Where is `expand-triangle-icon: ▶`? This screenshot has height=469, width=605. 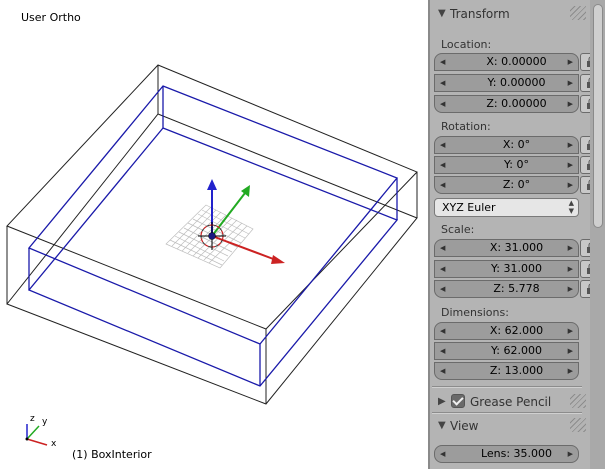 expand-triangle-icon: ▶ is located at coordinates (442, 401).